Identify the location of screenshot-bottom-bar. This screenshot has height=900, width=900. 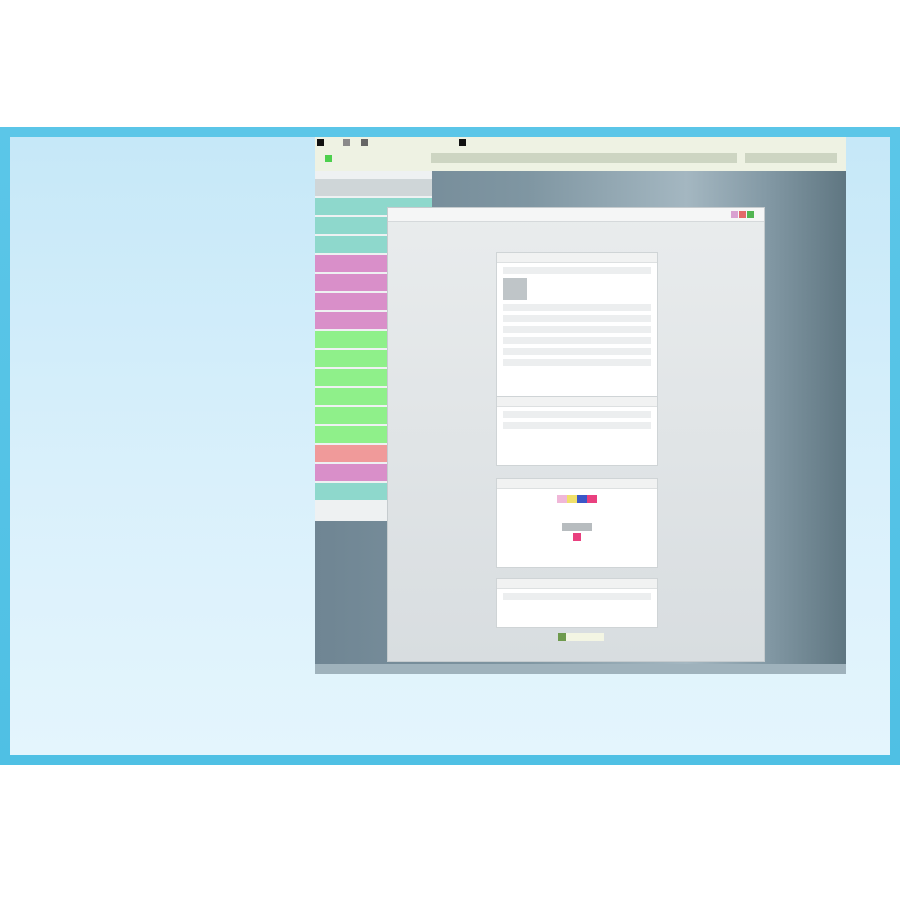
(580, 669).